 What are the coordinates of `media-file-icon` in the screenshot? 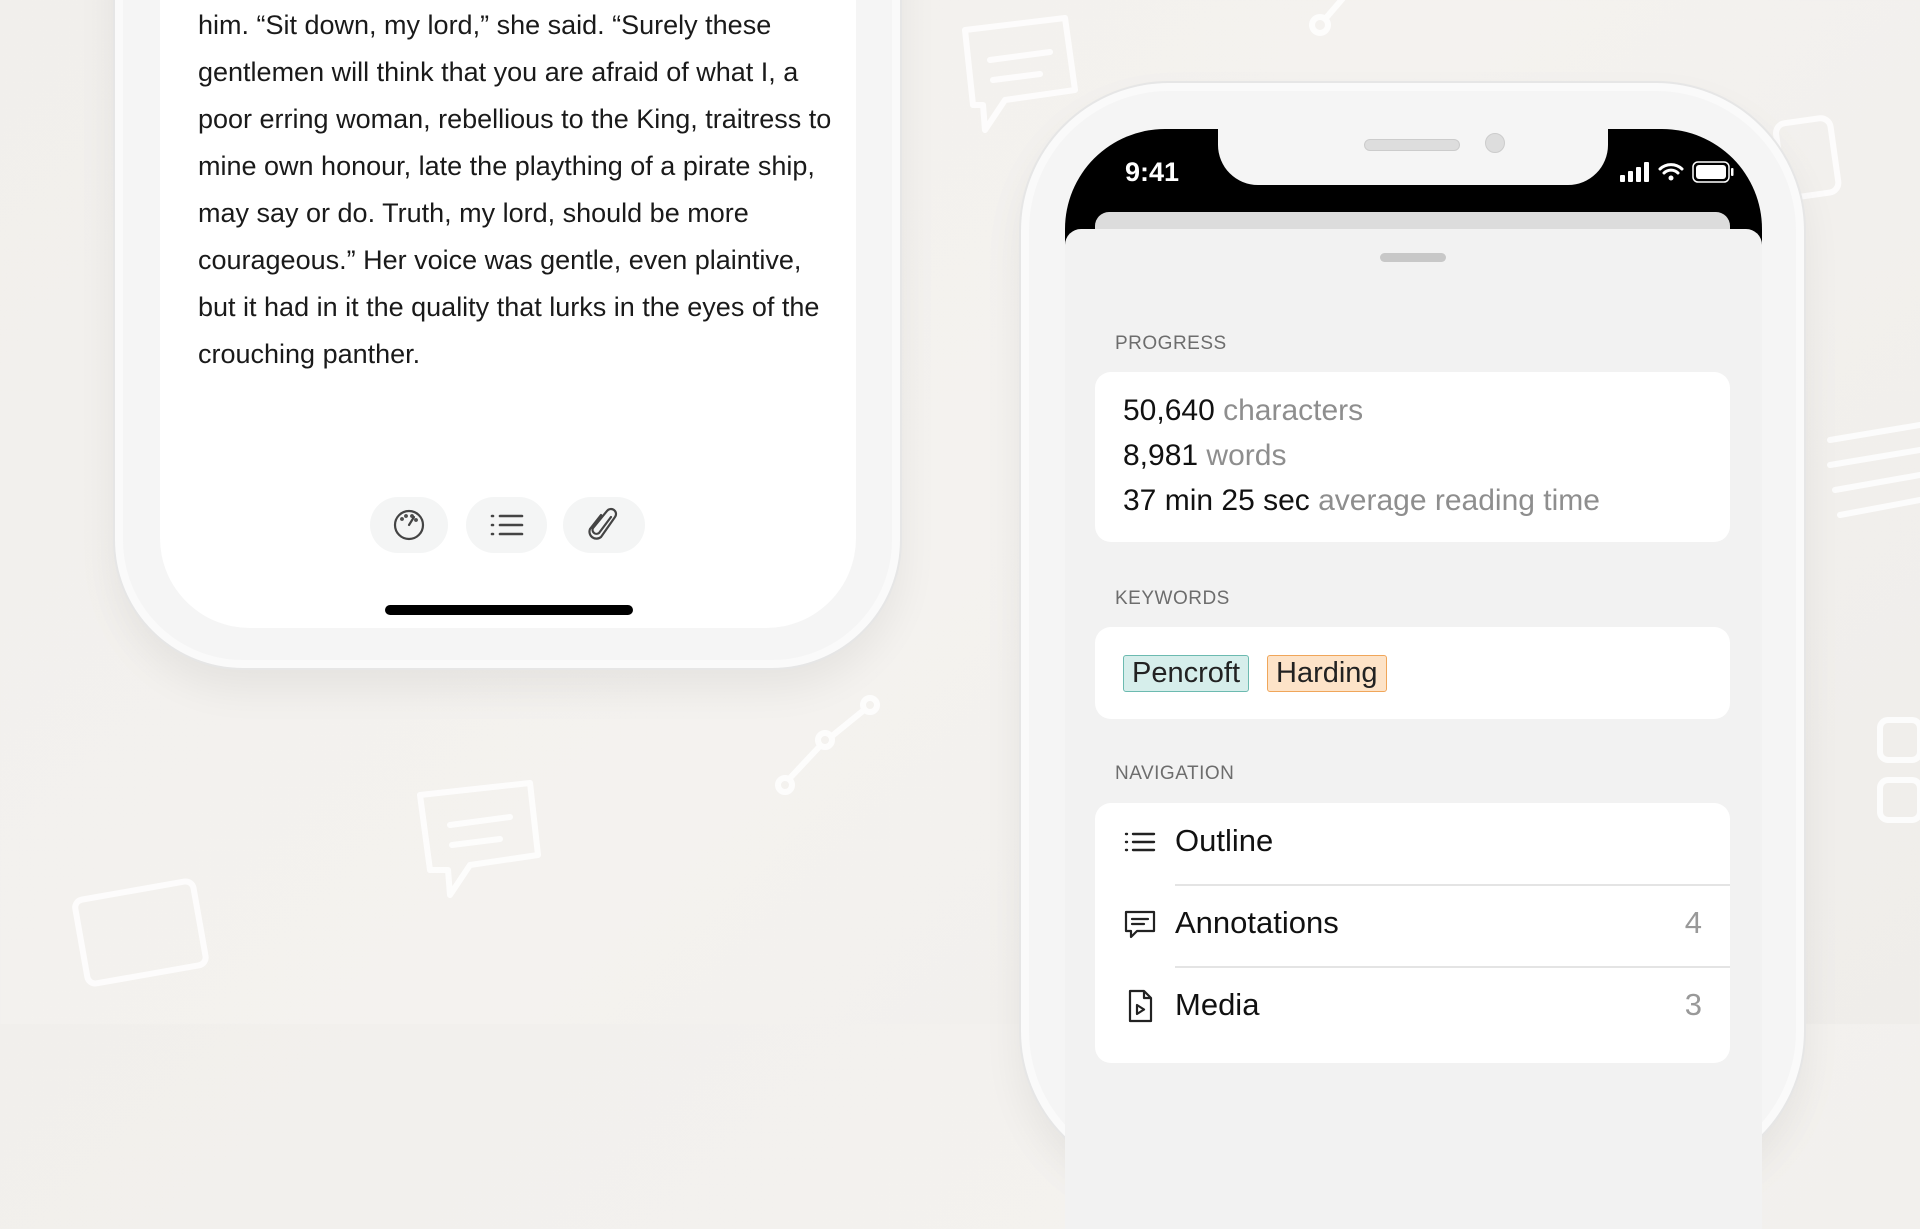 It's located at (1140, 1006).